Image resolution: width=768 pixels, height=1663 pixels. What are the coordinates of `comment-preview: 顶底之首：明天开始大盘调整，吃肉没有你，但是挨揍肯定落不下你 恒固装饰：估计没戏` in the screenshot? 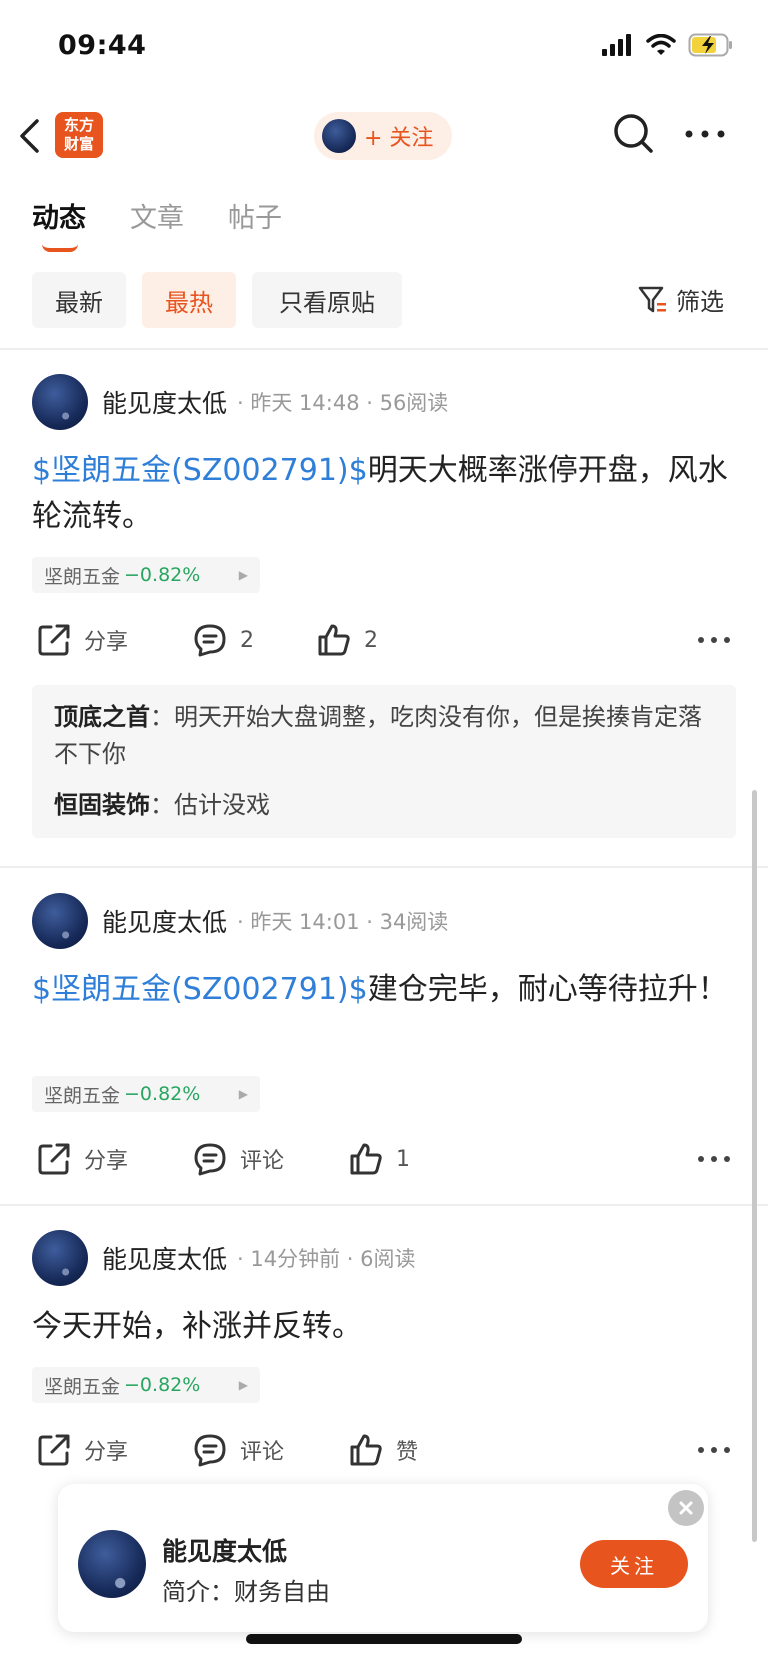 It's located at (384, 761).